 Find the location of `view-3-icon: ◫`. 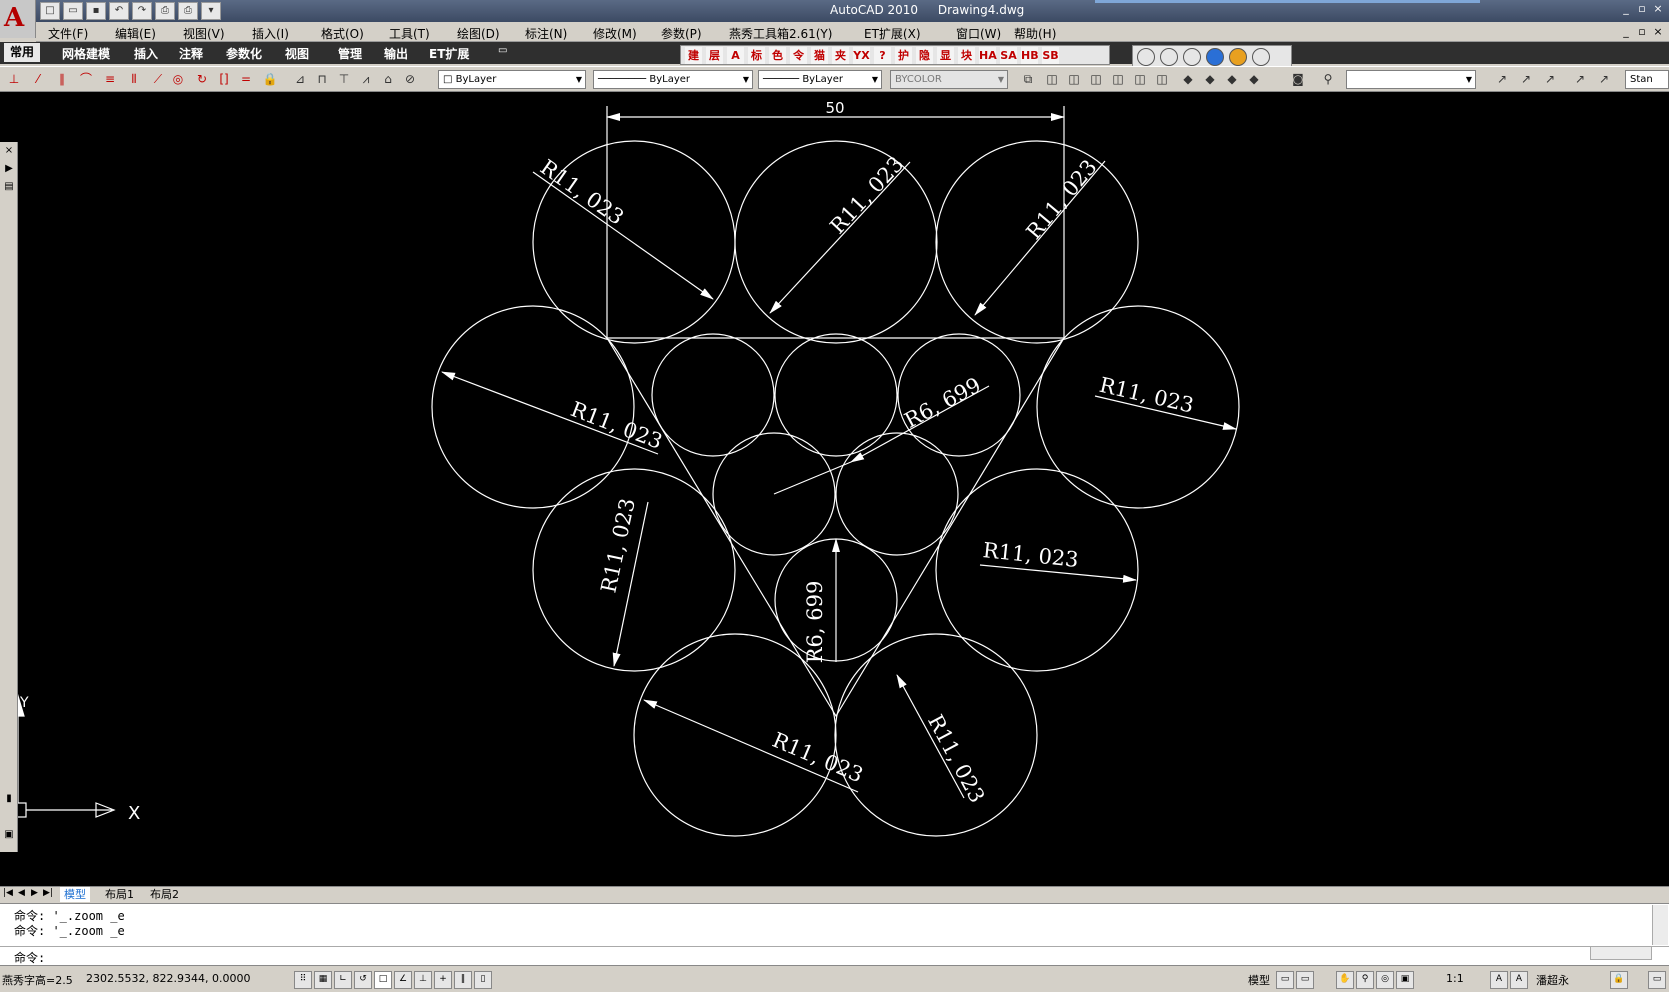

view-3-icon: ◫ is located at coordinates (1096, 79).